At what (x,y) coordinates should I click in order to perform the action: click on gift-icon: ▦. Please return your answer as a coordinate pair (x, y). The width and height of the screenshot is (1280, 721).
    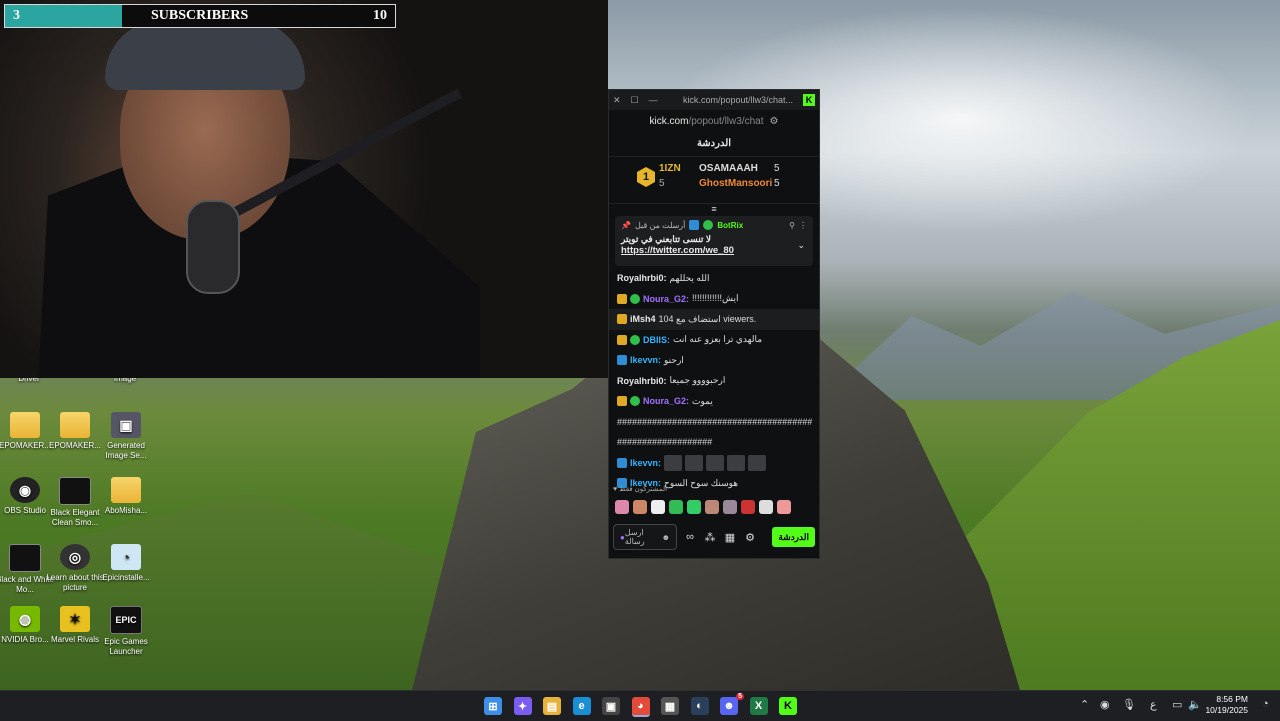
    Looking at the image, I should click on (730, 537).